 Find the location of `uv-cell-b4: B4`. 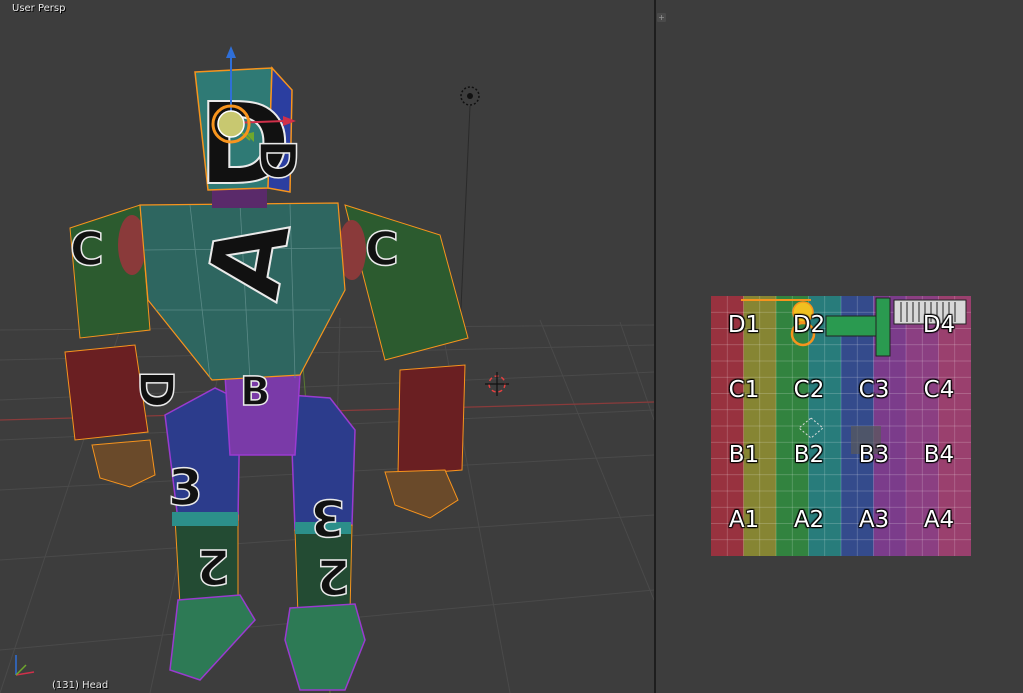

uv-cell-b4: B4 is located at coordinates (939, 455).